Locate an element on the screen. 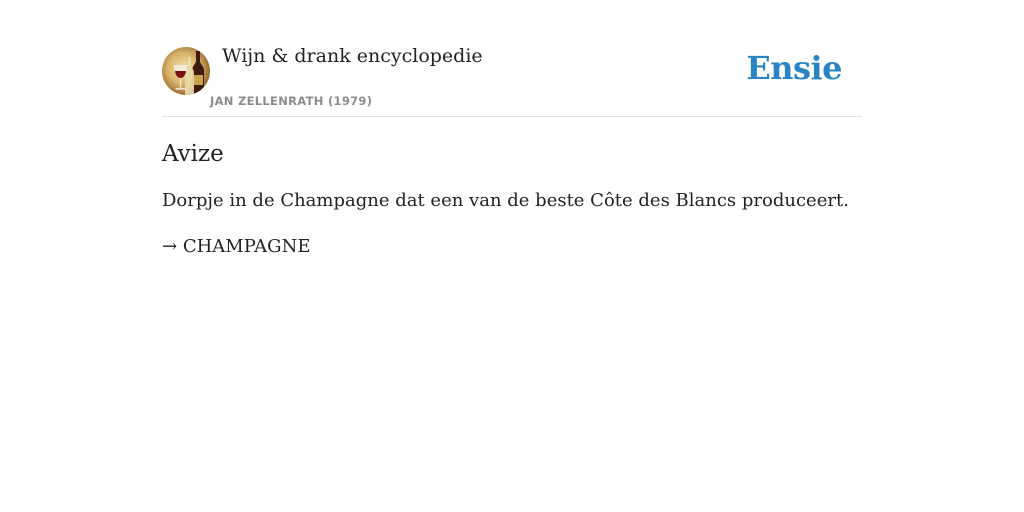  entry-term: Avize is located at coordinates (193, 154).